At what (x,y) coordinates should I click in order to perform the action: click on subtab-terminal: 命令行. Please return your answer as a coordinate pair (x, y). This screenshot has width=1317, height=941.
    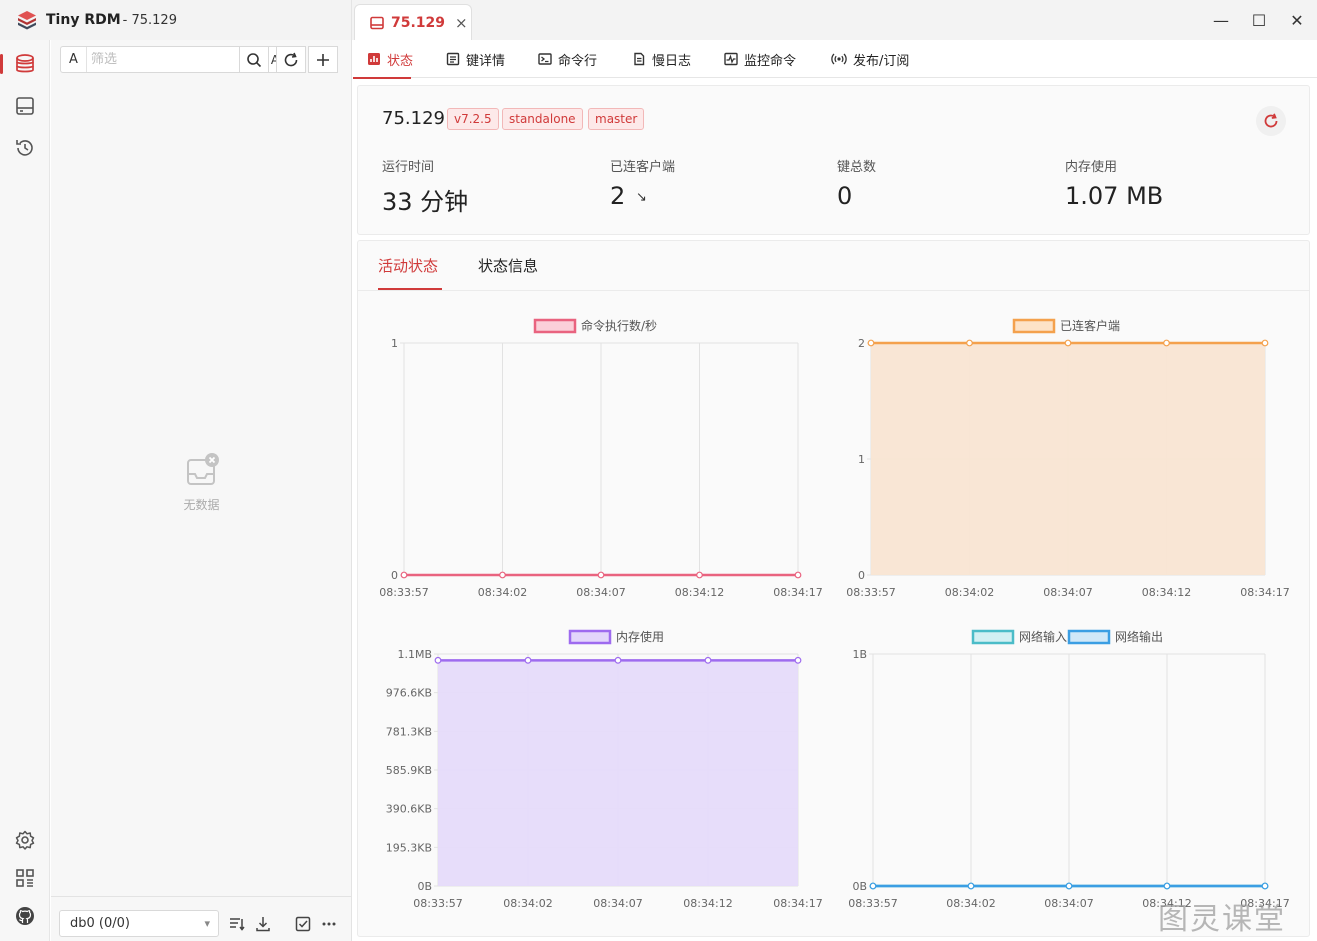
    Looking at the image, I should click on (567, 59).